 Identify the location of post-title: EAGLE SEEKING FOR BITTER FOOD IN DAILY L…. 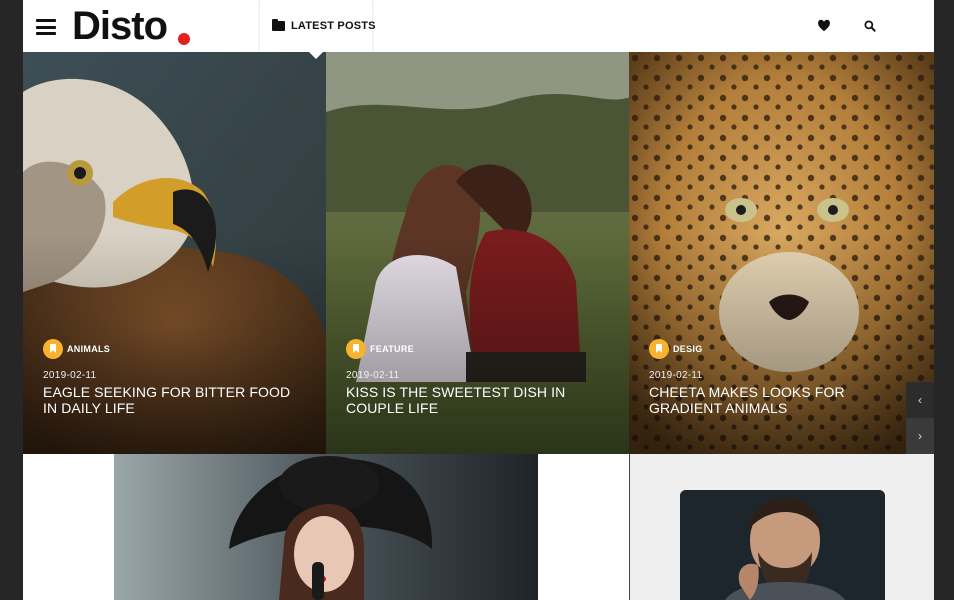
(173, 400).